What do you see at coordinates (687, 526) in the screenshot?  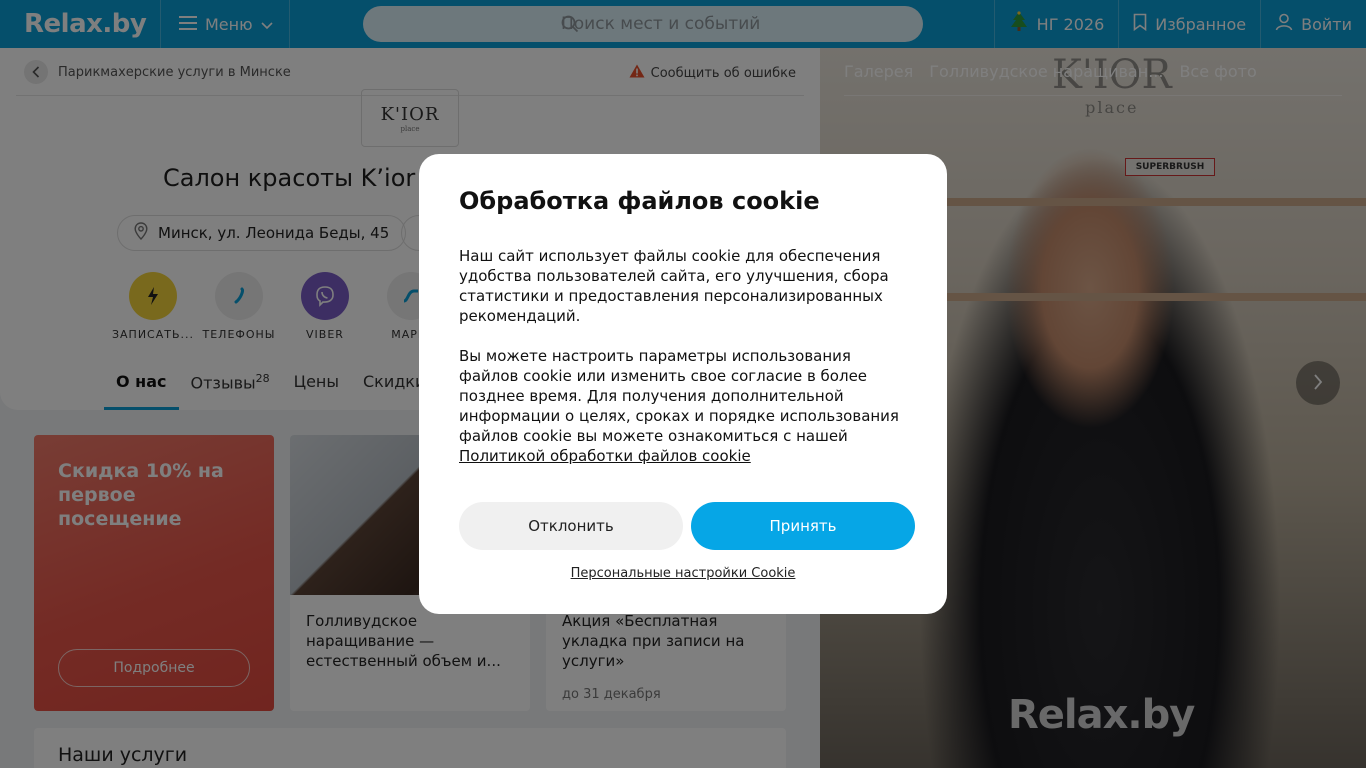 I see `cookie-buttons: Отклонить Принять` at bounding box center [687, 526].